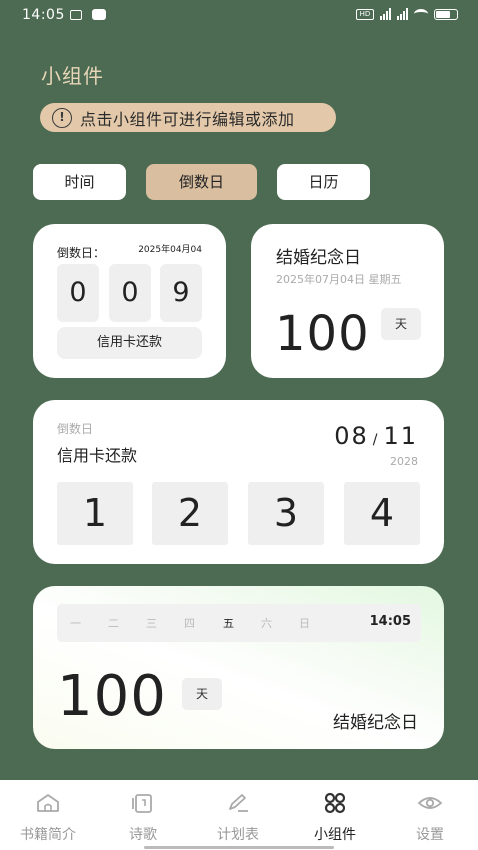  What do you see at coordinates (142, 803) in the screenshot?
I see `book-icon` at bounding box center [142, 803].